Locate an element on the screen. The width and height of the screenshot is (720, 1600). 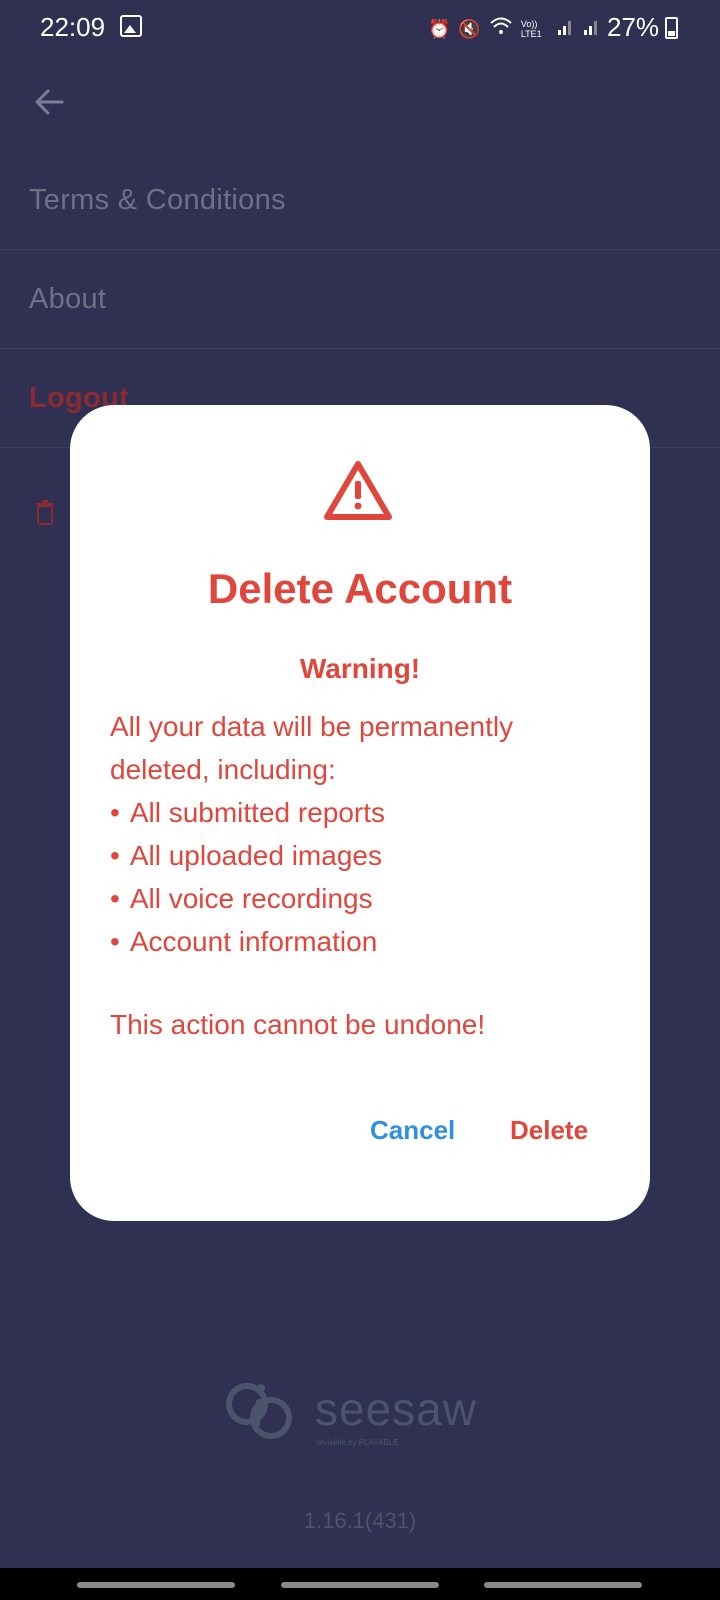
logo-text: seesaw is located at coordinates (396, 1409).